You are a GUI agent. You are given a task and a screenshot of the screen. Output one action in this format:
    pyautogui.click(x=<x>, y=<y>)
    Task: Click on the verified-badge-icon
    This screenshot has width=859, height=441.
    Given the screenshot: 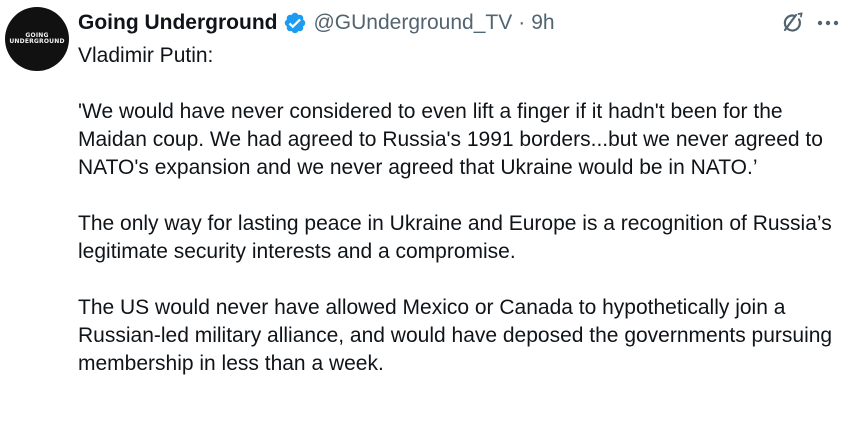 What is the action you would take?
    pyautogui.click(x=295, y=23)
    